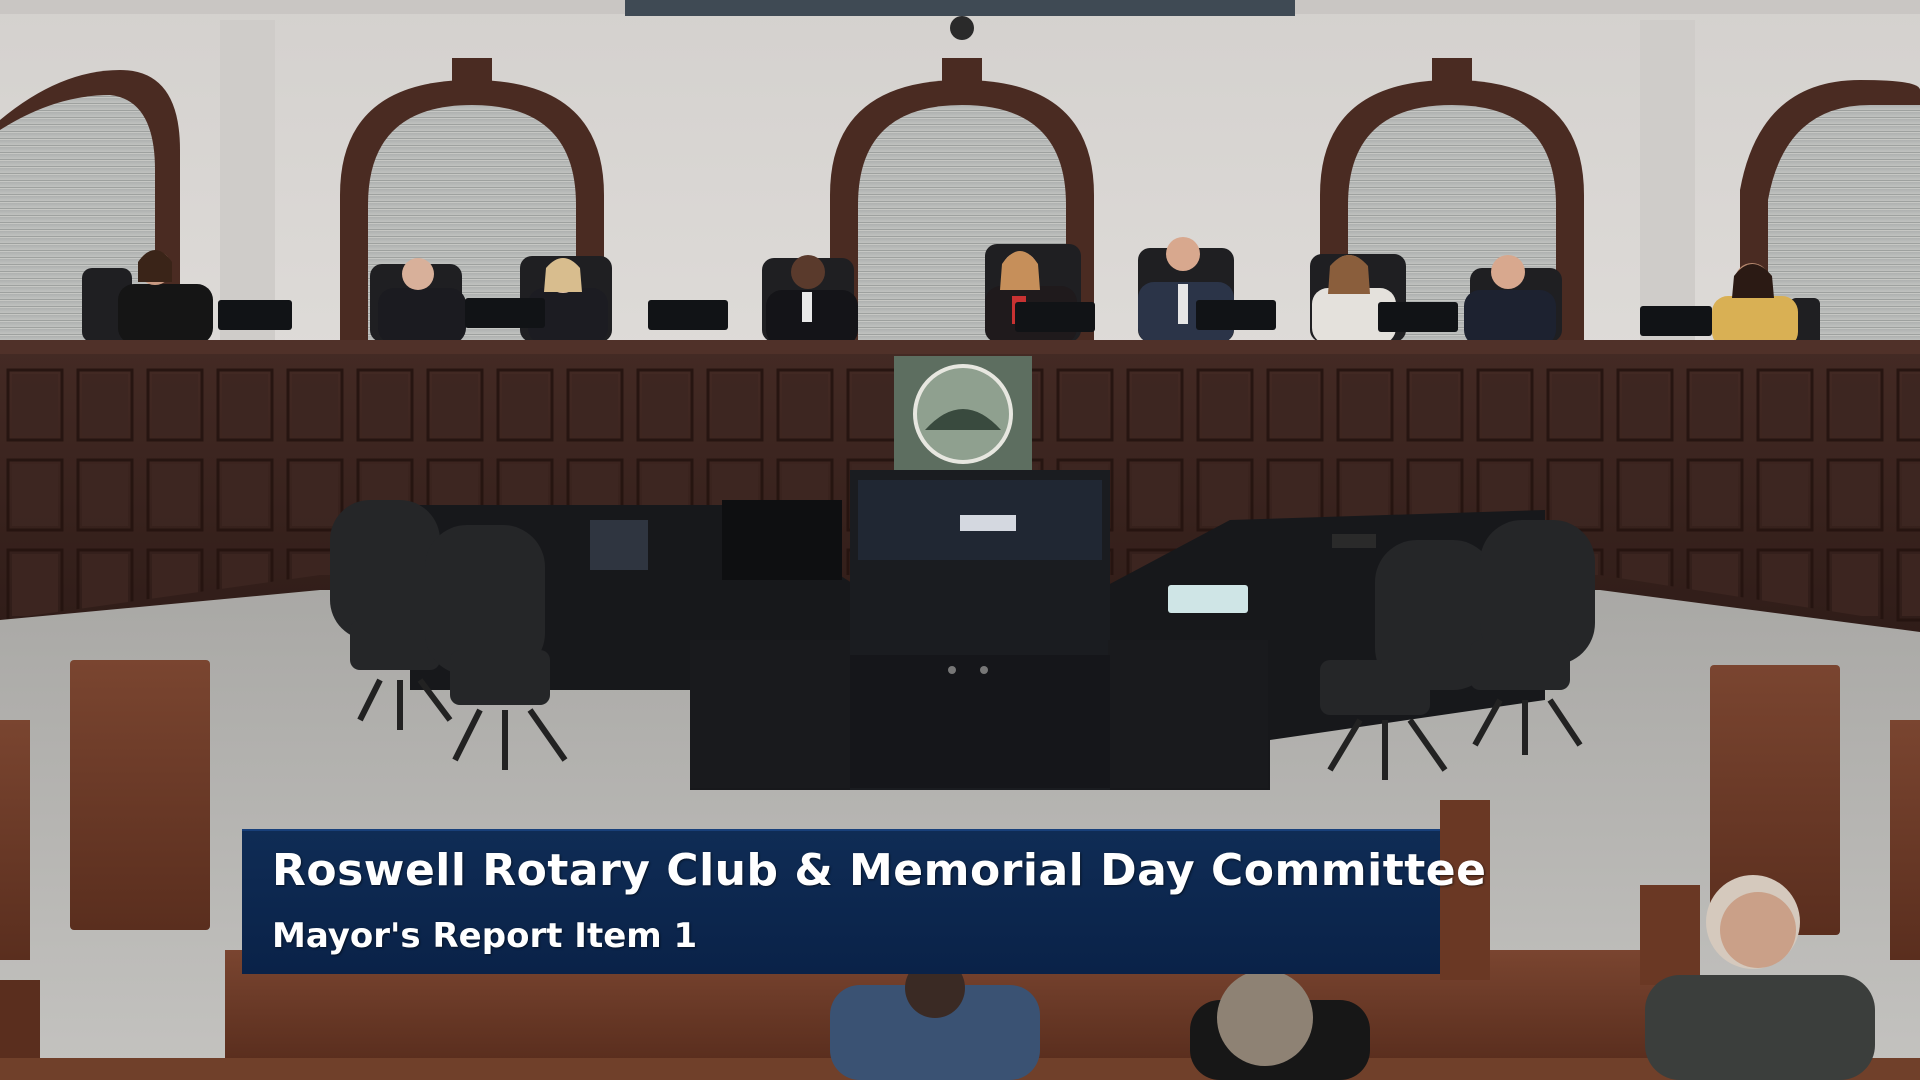 Image resolution: width=1920 pixels, height=1080 pixels. I want to click on staff-monitor, so click(782, 540).